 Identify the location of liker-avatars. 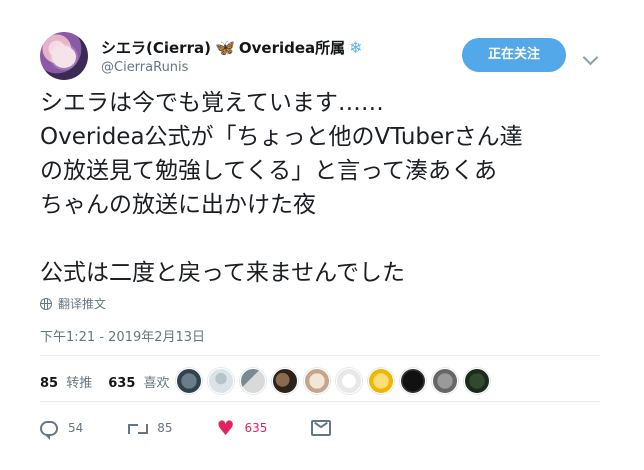
(333, 381).